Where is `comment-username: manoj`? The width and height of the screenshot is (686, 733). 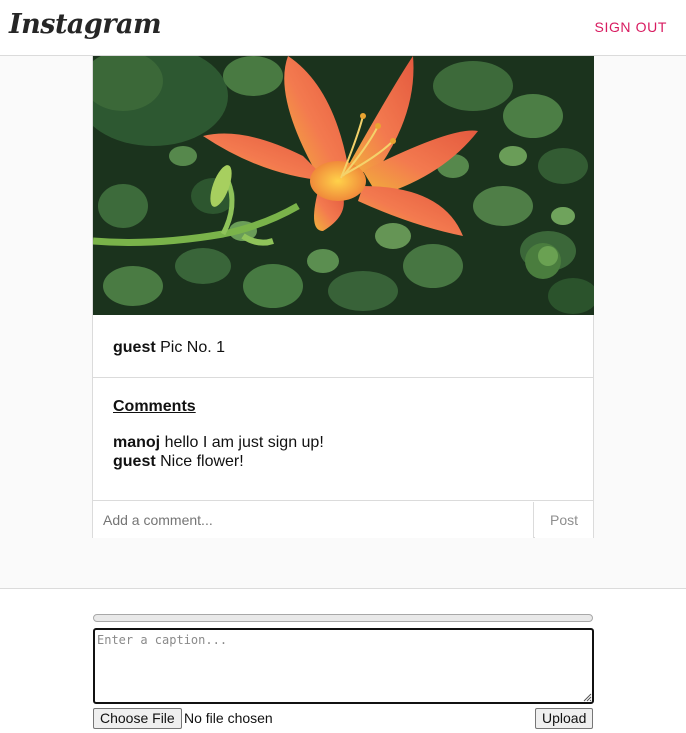
comment-username: manoj is located at coordinates (136, 442).